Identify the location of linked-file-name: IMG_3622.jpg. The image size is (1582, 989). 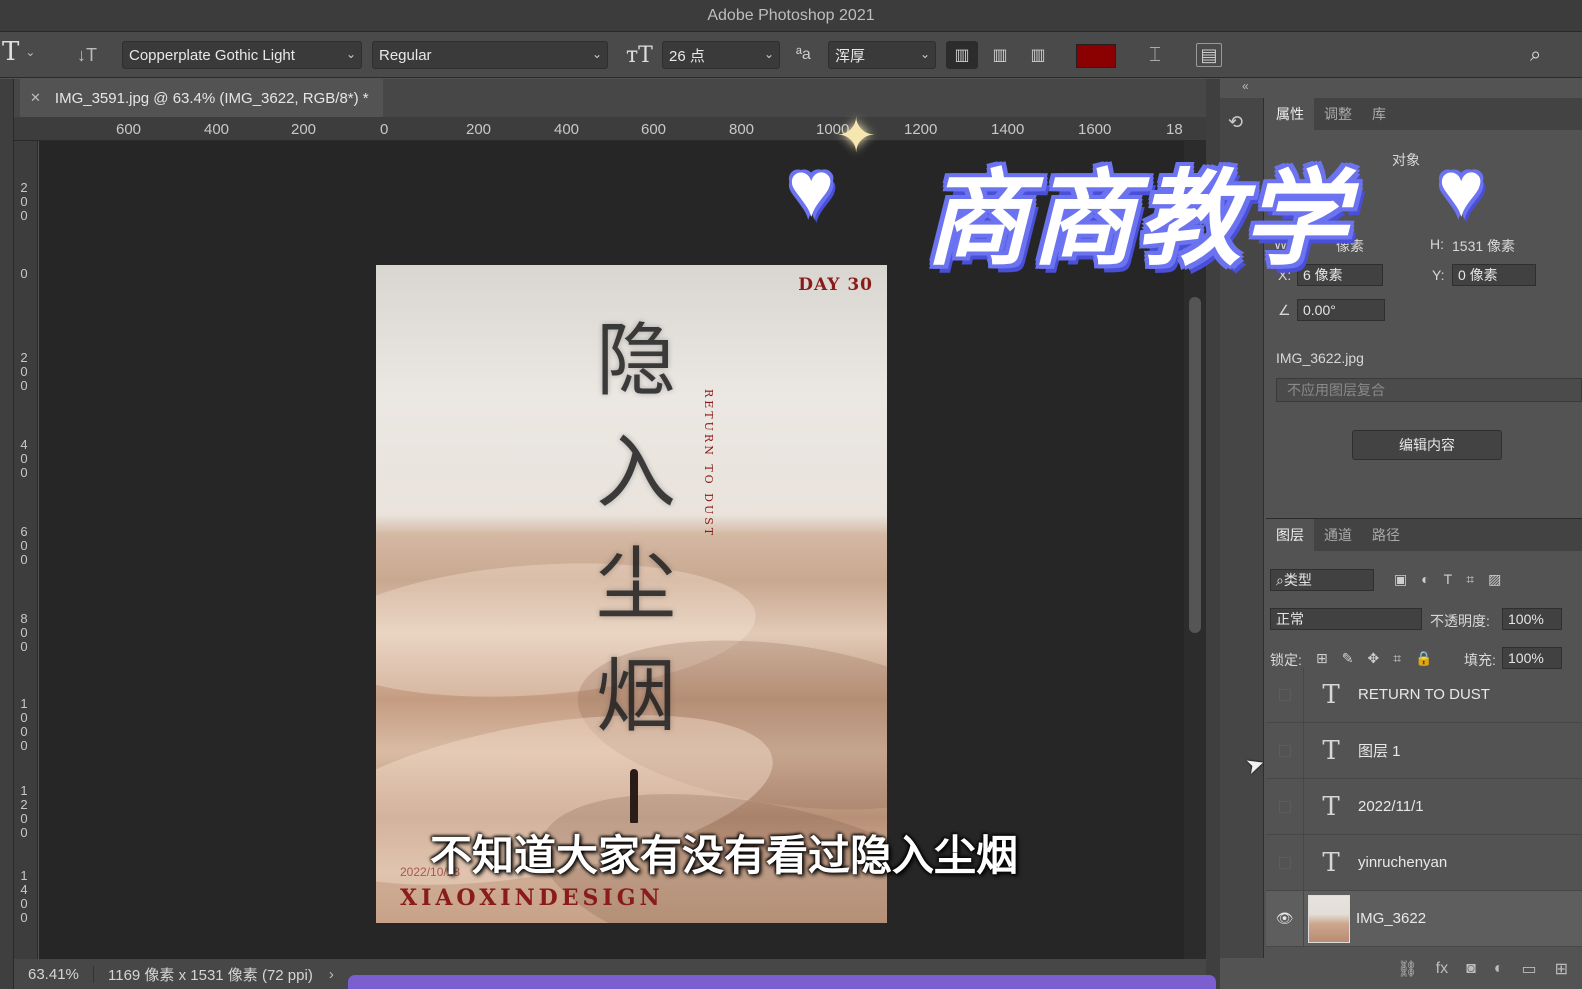
(1320, 358).